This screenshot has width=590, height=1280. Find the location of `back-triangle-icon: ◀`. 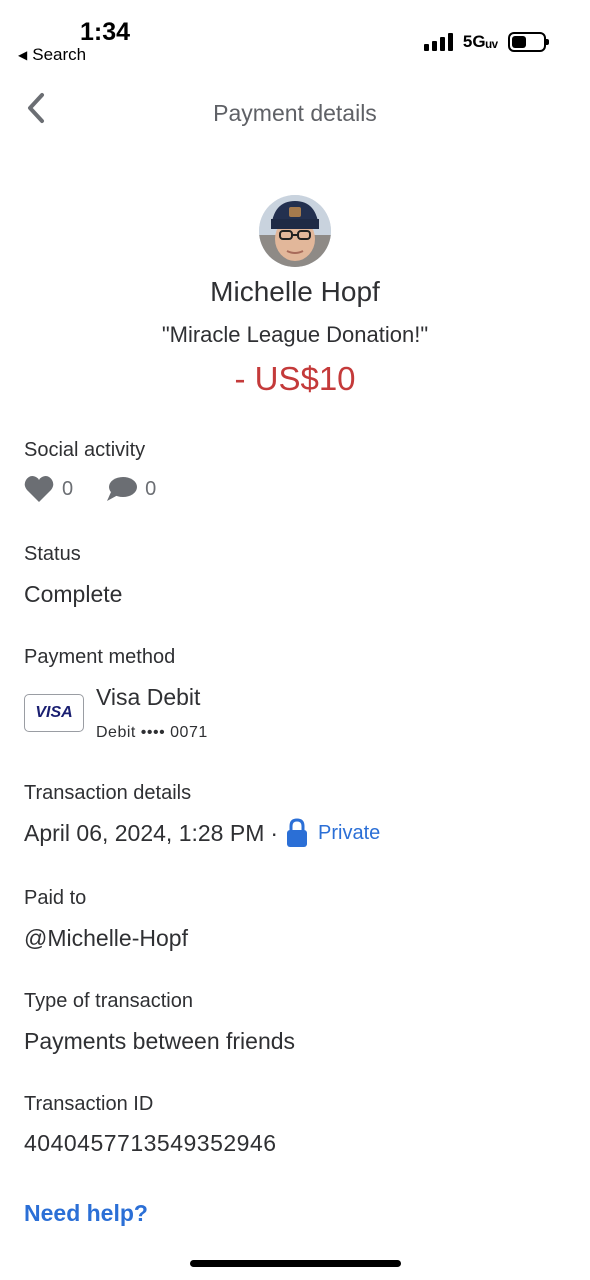

back-triangle-icon: ◀ is located at coordinates (23, 55).